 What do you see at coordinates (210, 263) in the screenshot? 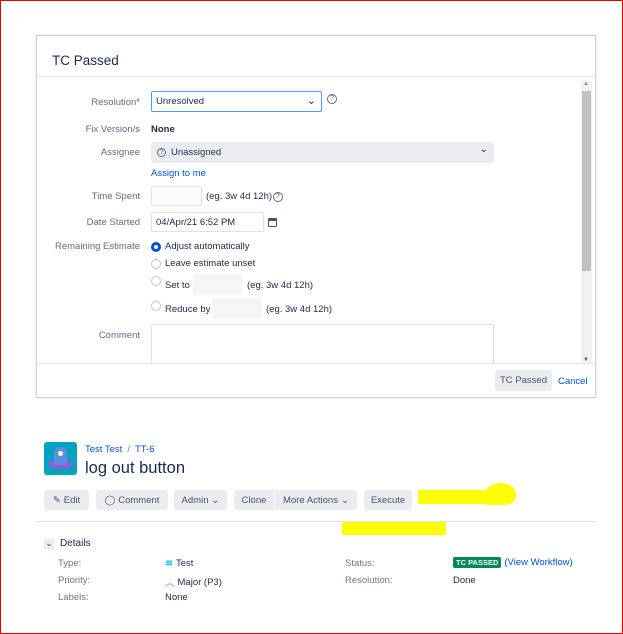
I see `radio-label: Leave estimate unset` at bounding box center [210, 263].